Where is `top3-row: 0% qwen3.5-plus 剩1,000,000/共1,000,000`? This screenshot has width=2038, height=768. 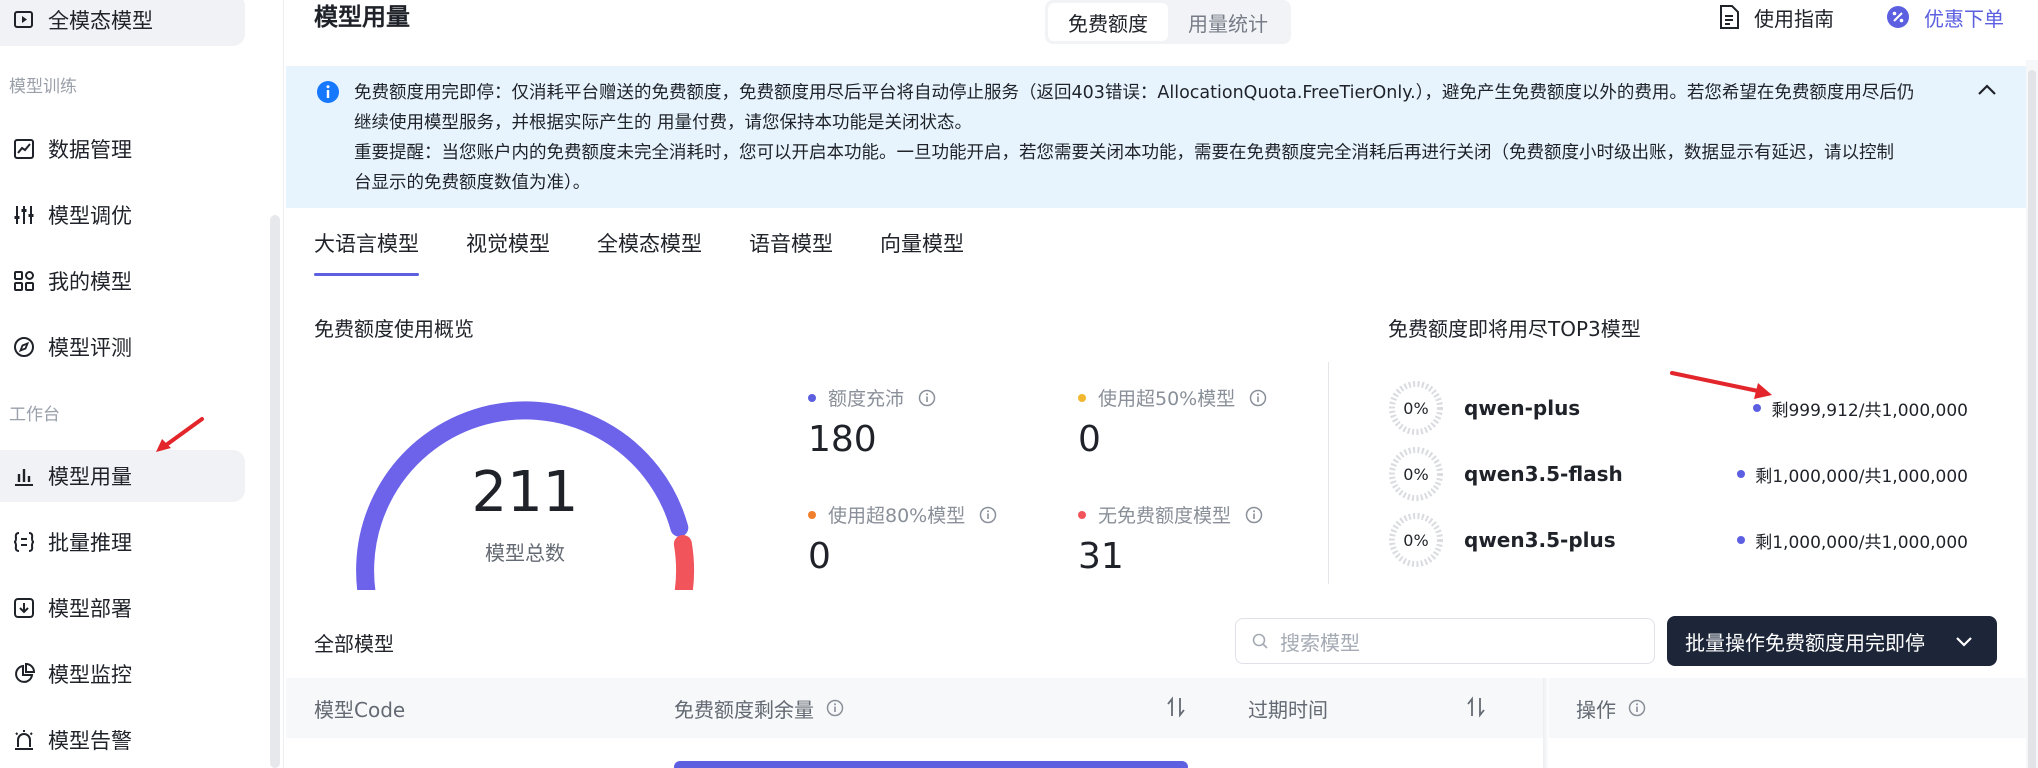 top3-row: 0% qwen3.5-plus 剩1,000,000/共1,000,000 is located at coordinates (1678, 540).